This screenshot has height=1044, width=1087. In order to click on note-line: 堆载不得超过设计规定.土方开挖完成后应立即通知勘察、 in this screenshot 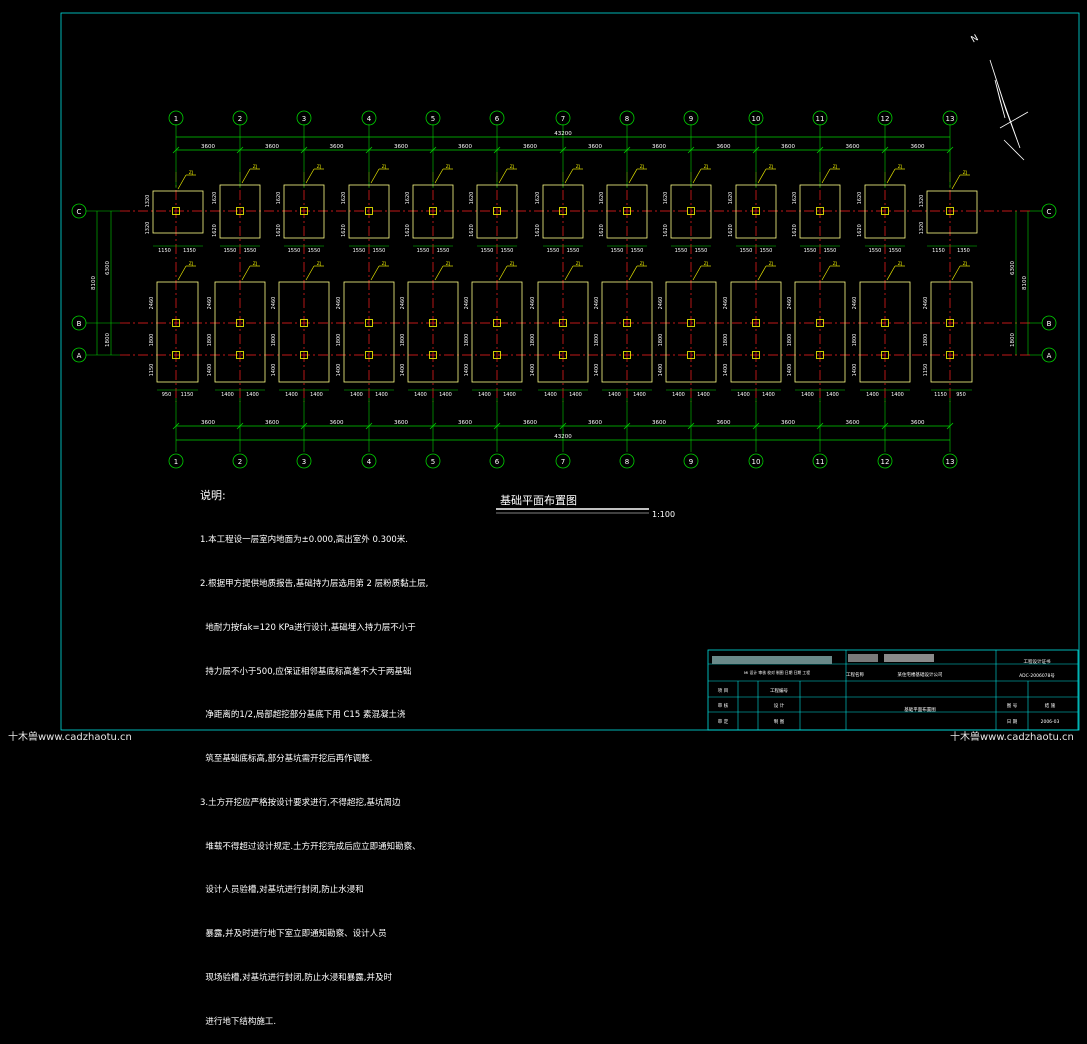, I will do `click(310, 846)`.